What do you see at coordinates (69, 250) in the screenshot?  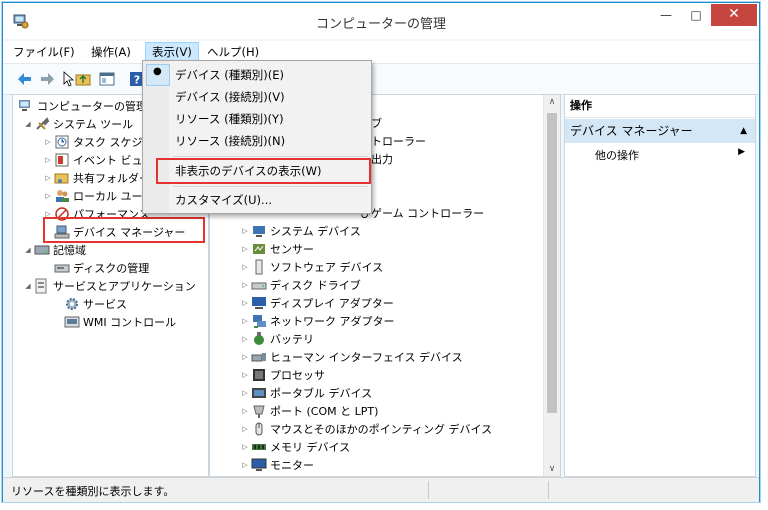 I see `tree-label: 記憶域` at bounding box center [69, 250].